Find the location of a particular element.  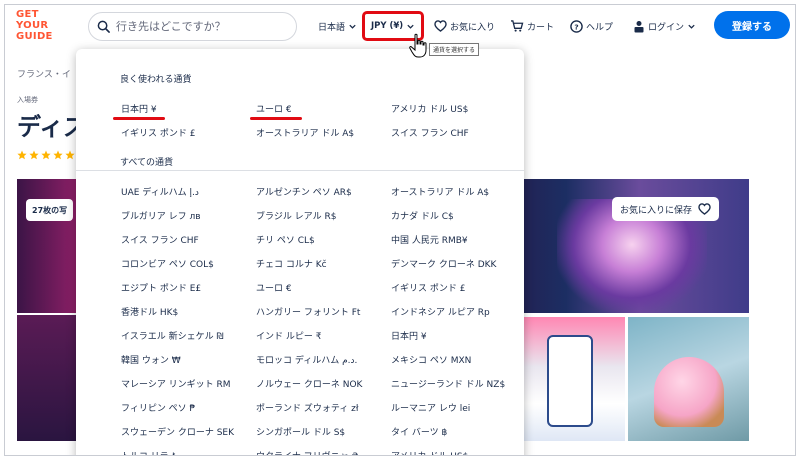

logo-line-3: GUIDE is located at coordinates (34, 36).